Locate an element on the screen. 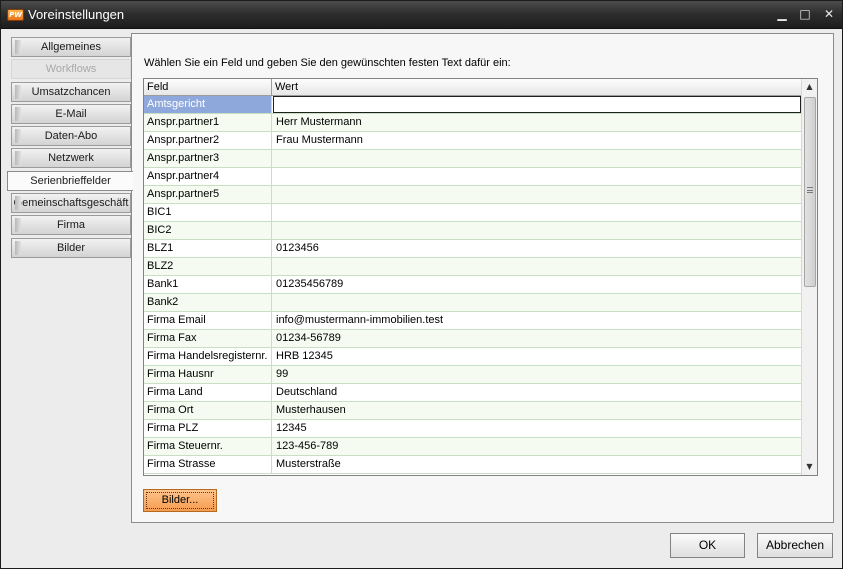 The image size is (843, 569). sidebar-item-bilder: Bilder is located at coordinates (71, 247).